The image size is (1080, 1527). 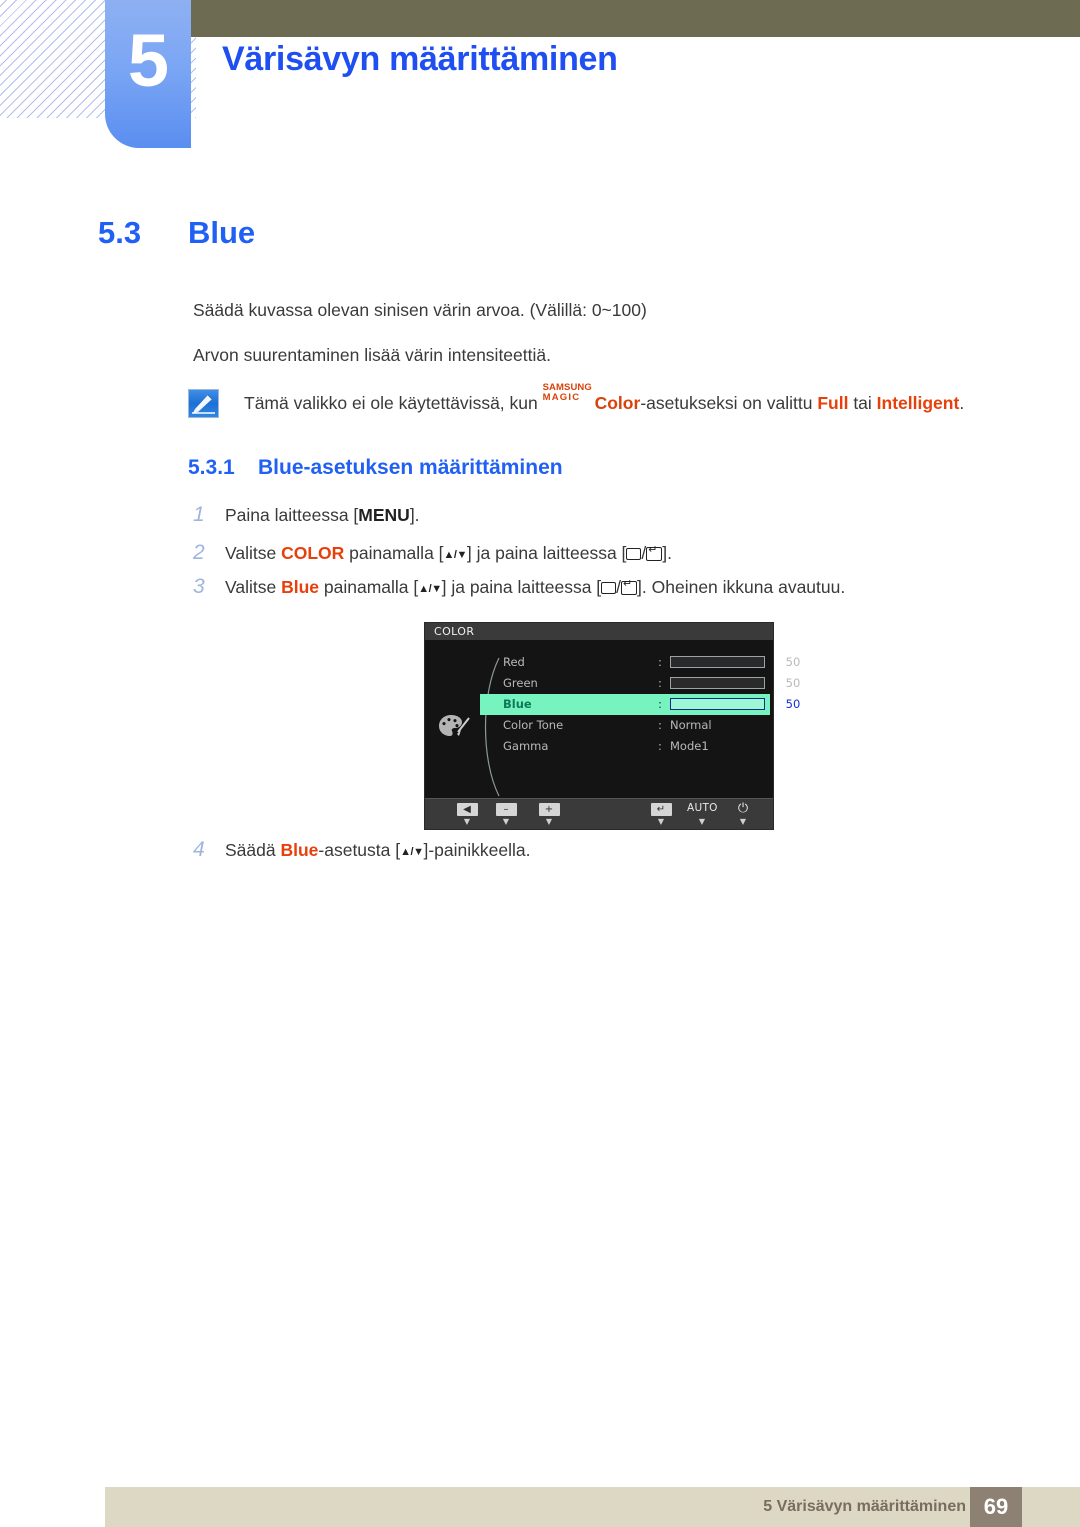 I want to click on note-option-full: Full, so click(x=833, y=403).